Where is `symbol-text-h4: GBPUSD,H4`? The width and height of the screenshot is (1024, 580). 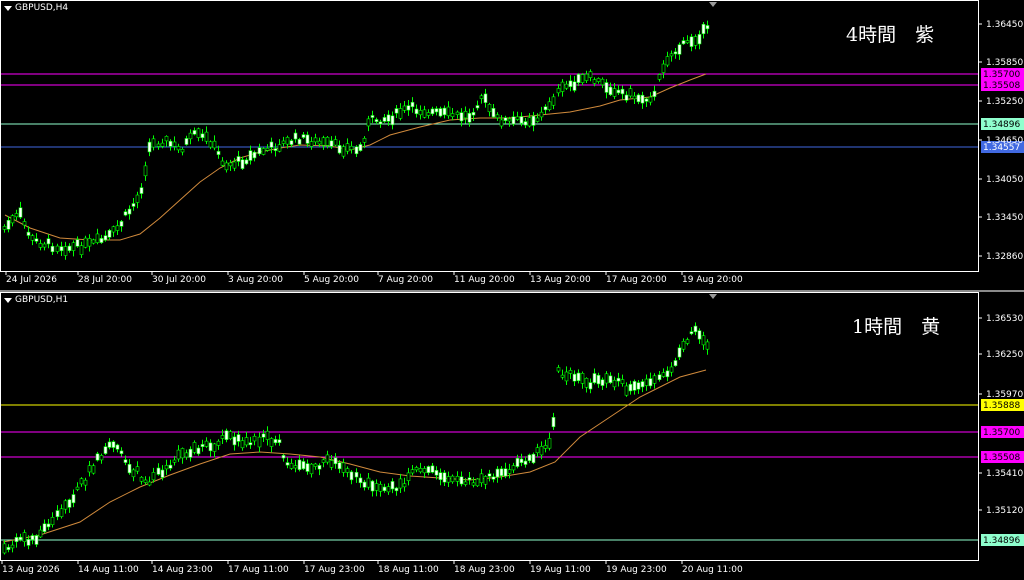 symbol-text-h4: GBPUSD,H4 is located at coordinates (42, 8).